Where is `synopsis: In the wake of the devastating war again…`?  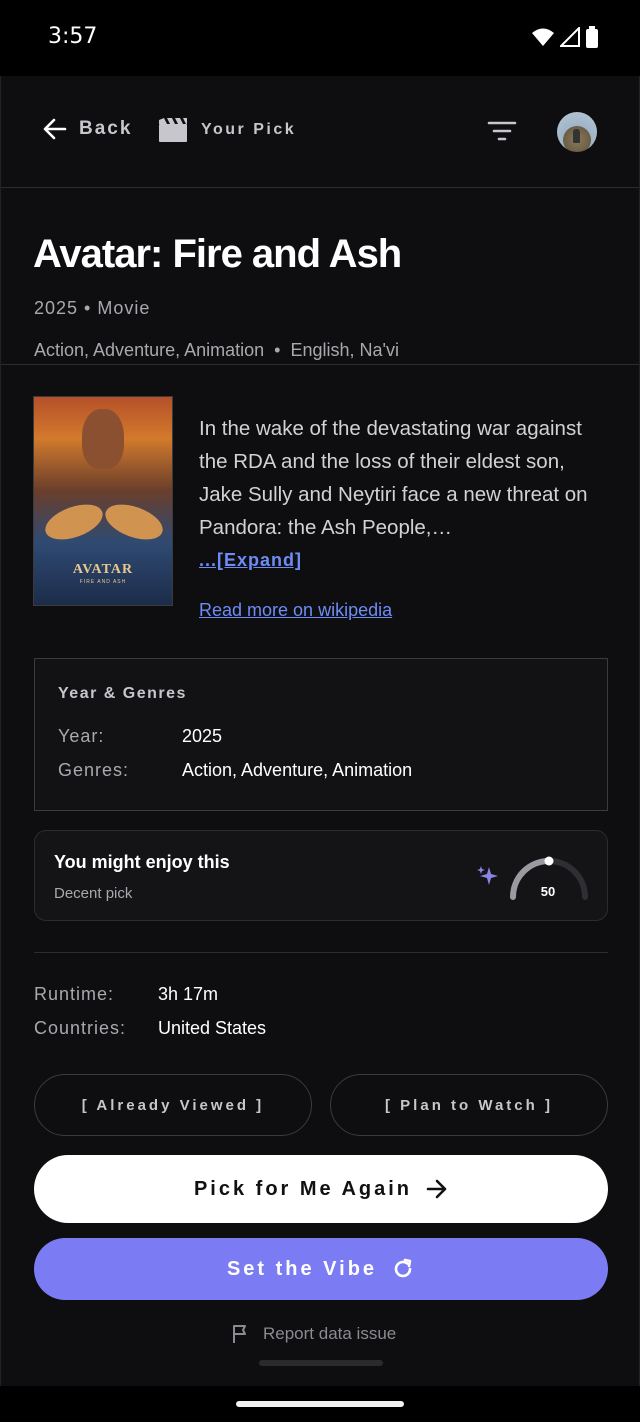 synopsis: In the wake of the devastating war again… is located at coordinates (393, 478).